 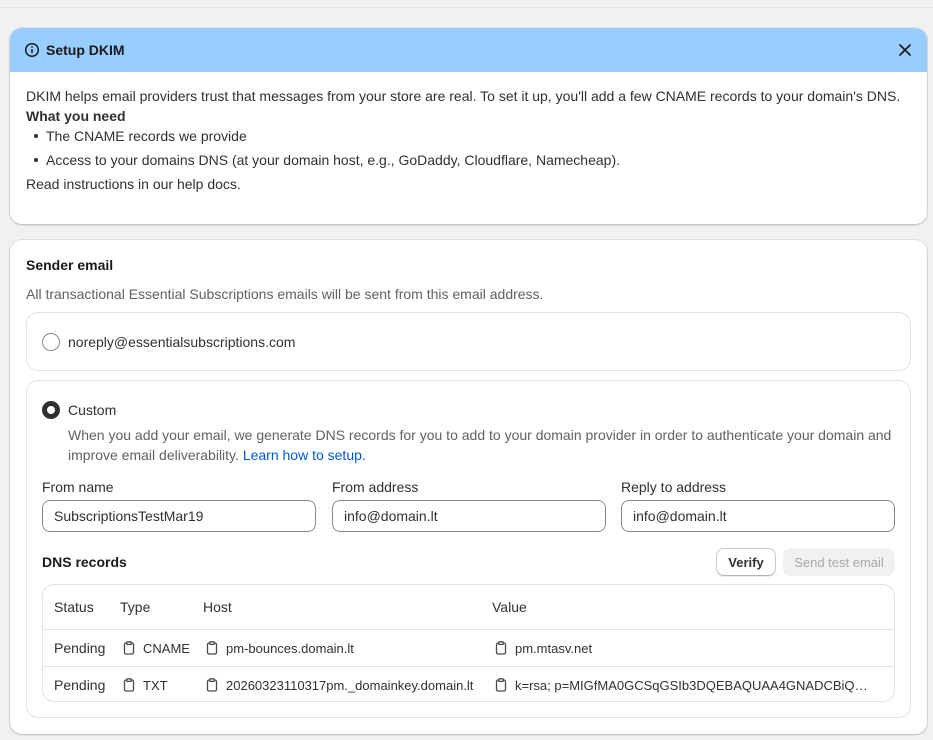 I want to click on what-you-need-title: What you need, so click(x=76, y=116).